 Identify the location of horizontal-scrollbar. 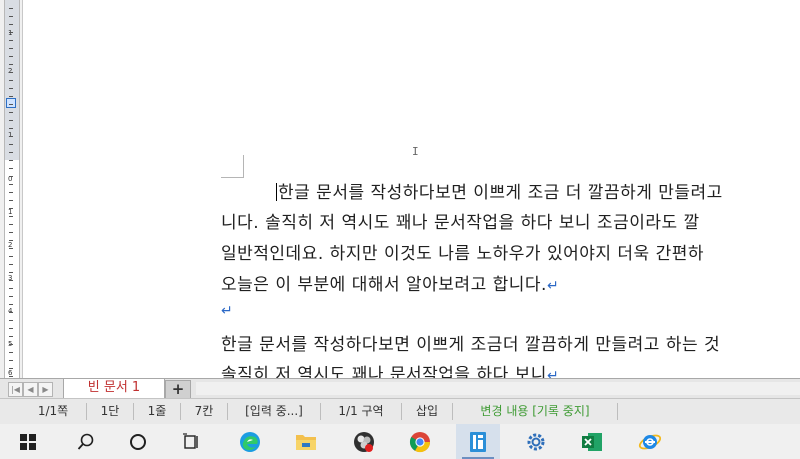
(498, 388).